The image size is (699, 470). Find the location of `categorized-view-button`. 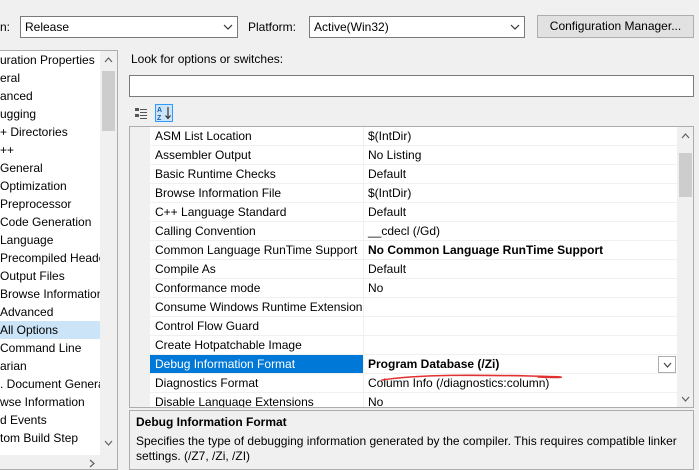

categorized-view-button is located at coordinates (141, 113).